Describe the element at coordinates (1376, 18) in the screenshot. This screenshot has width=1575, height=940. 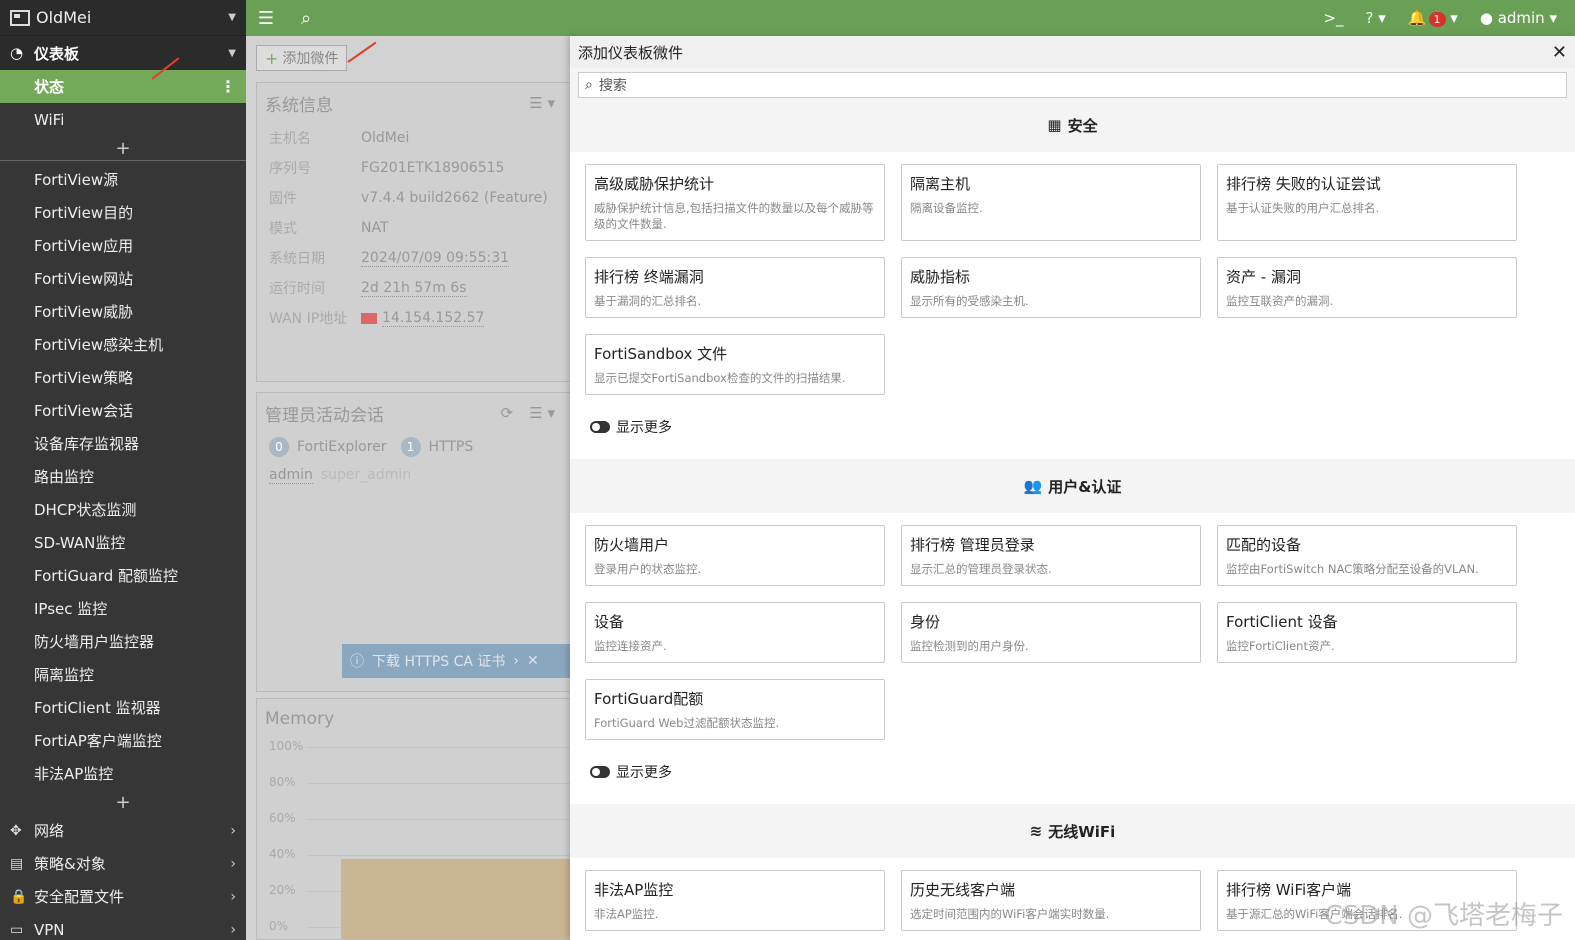
I see `help-icon: ? ▾` at that location.